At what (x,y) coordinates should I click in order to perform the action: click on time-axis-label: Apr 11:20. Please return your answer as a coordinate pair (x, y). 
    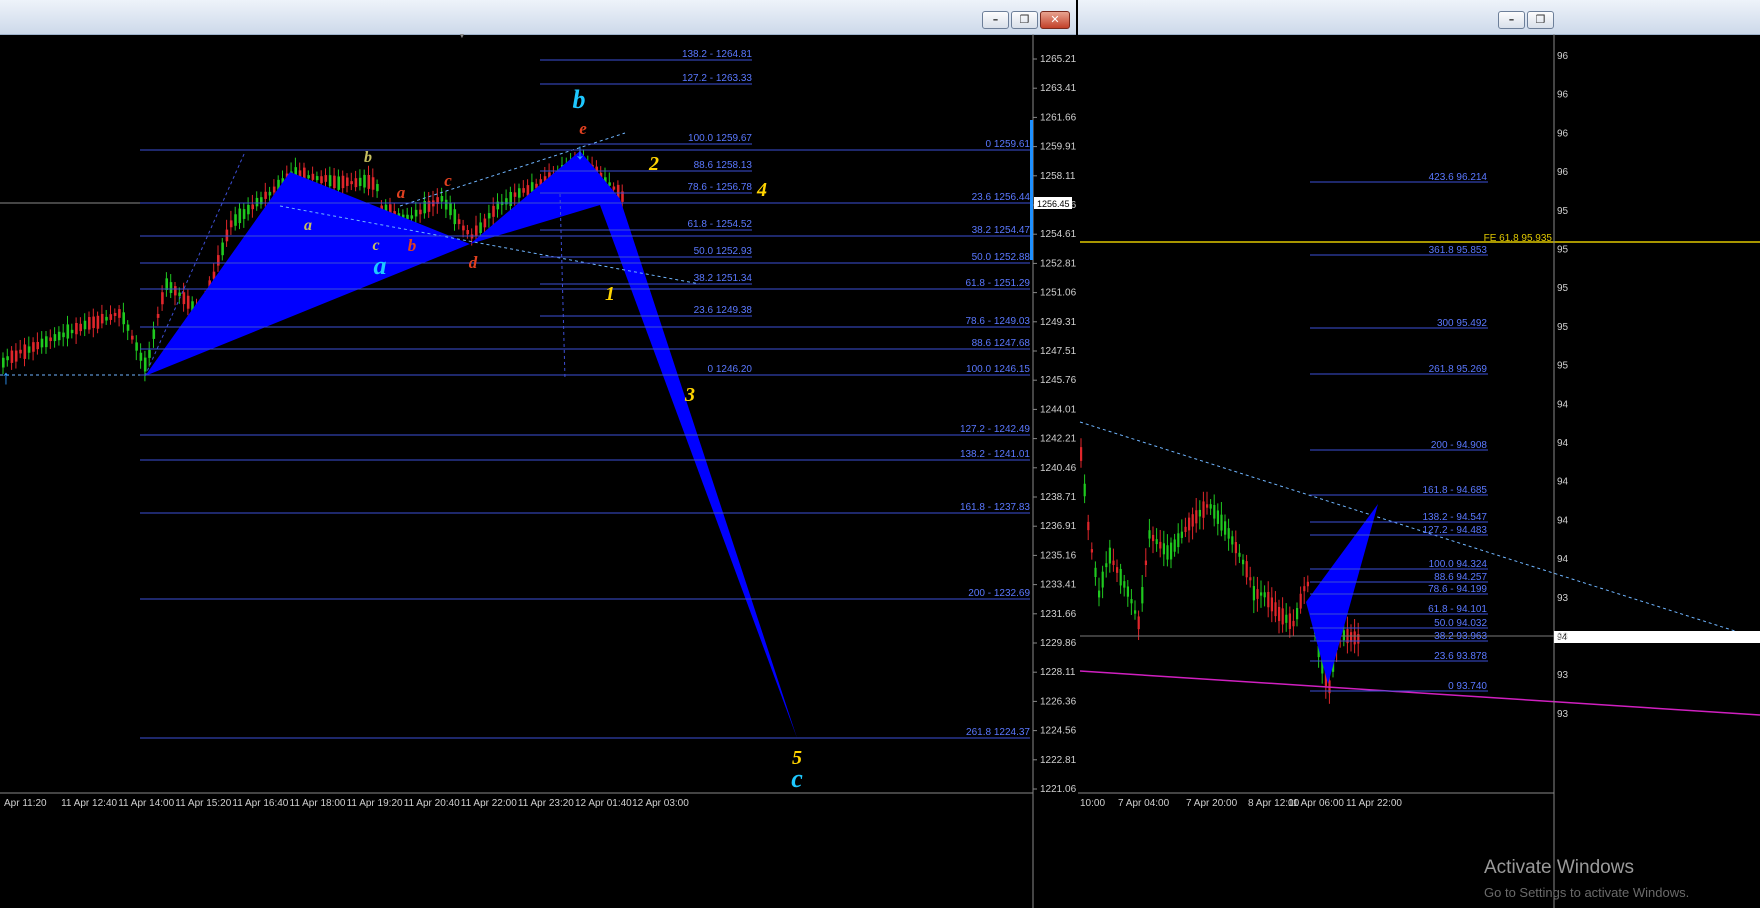
    Looking at the image, I should click on (25, 803).